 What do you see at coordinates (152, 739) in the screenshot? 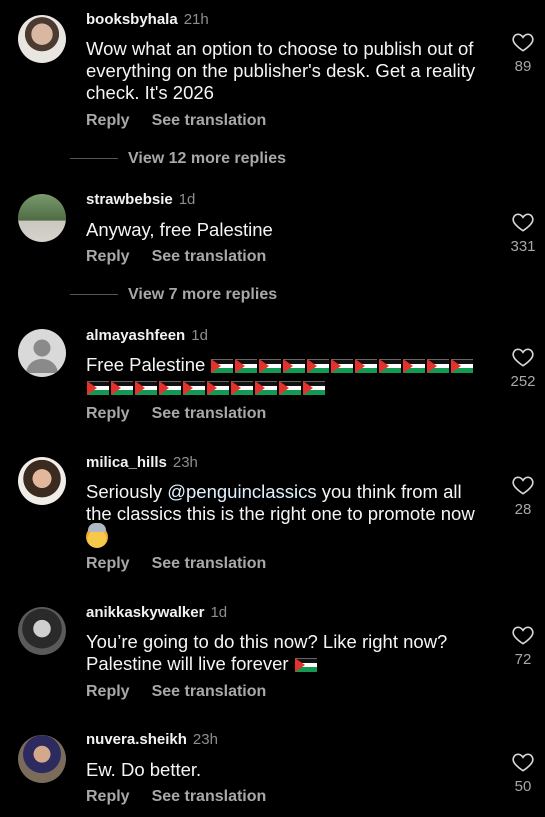
I see `comment-username: nuvera.sheikh 23h` at bounding box center [152, 739].